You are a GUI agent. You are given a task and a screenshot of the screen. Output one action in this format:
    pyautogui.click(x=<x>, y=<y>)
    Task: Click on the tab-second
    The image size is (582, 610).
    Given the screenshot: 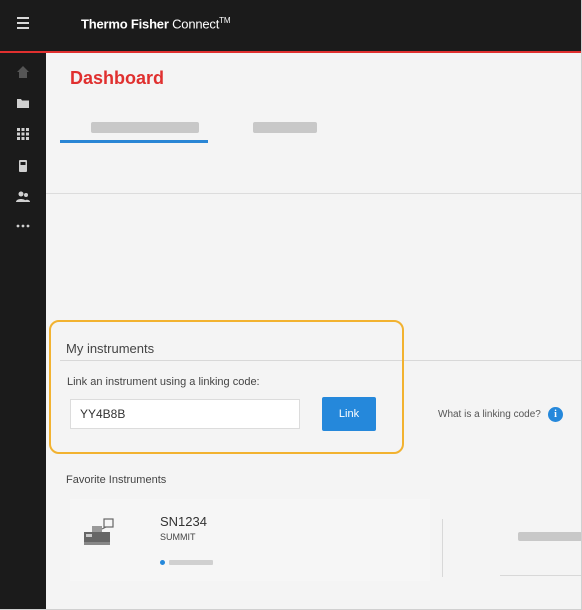 What is the action you would take?
    pyautogui.click(x=285, y=127)
    